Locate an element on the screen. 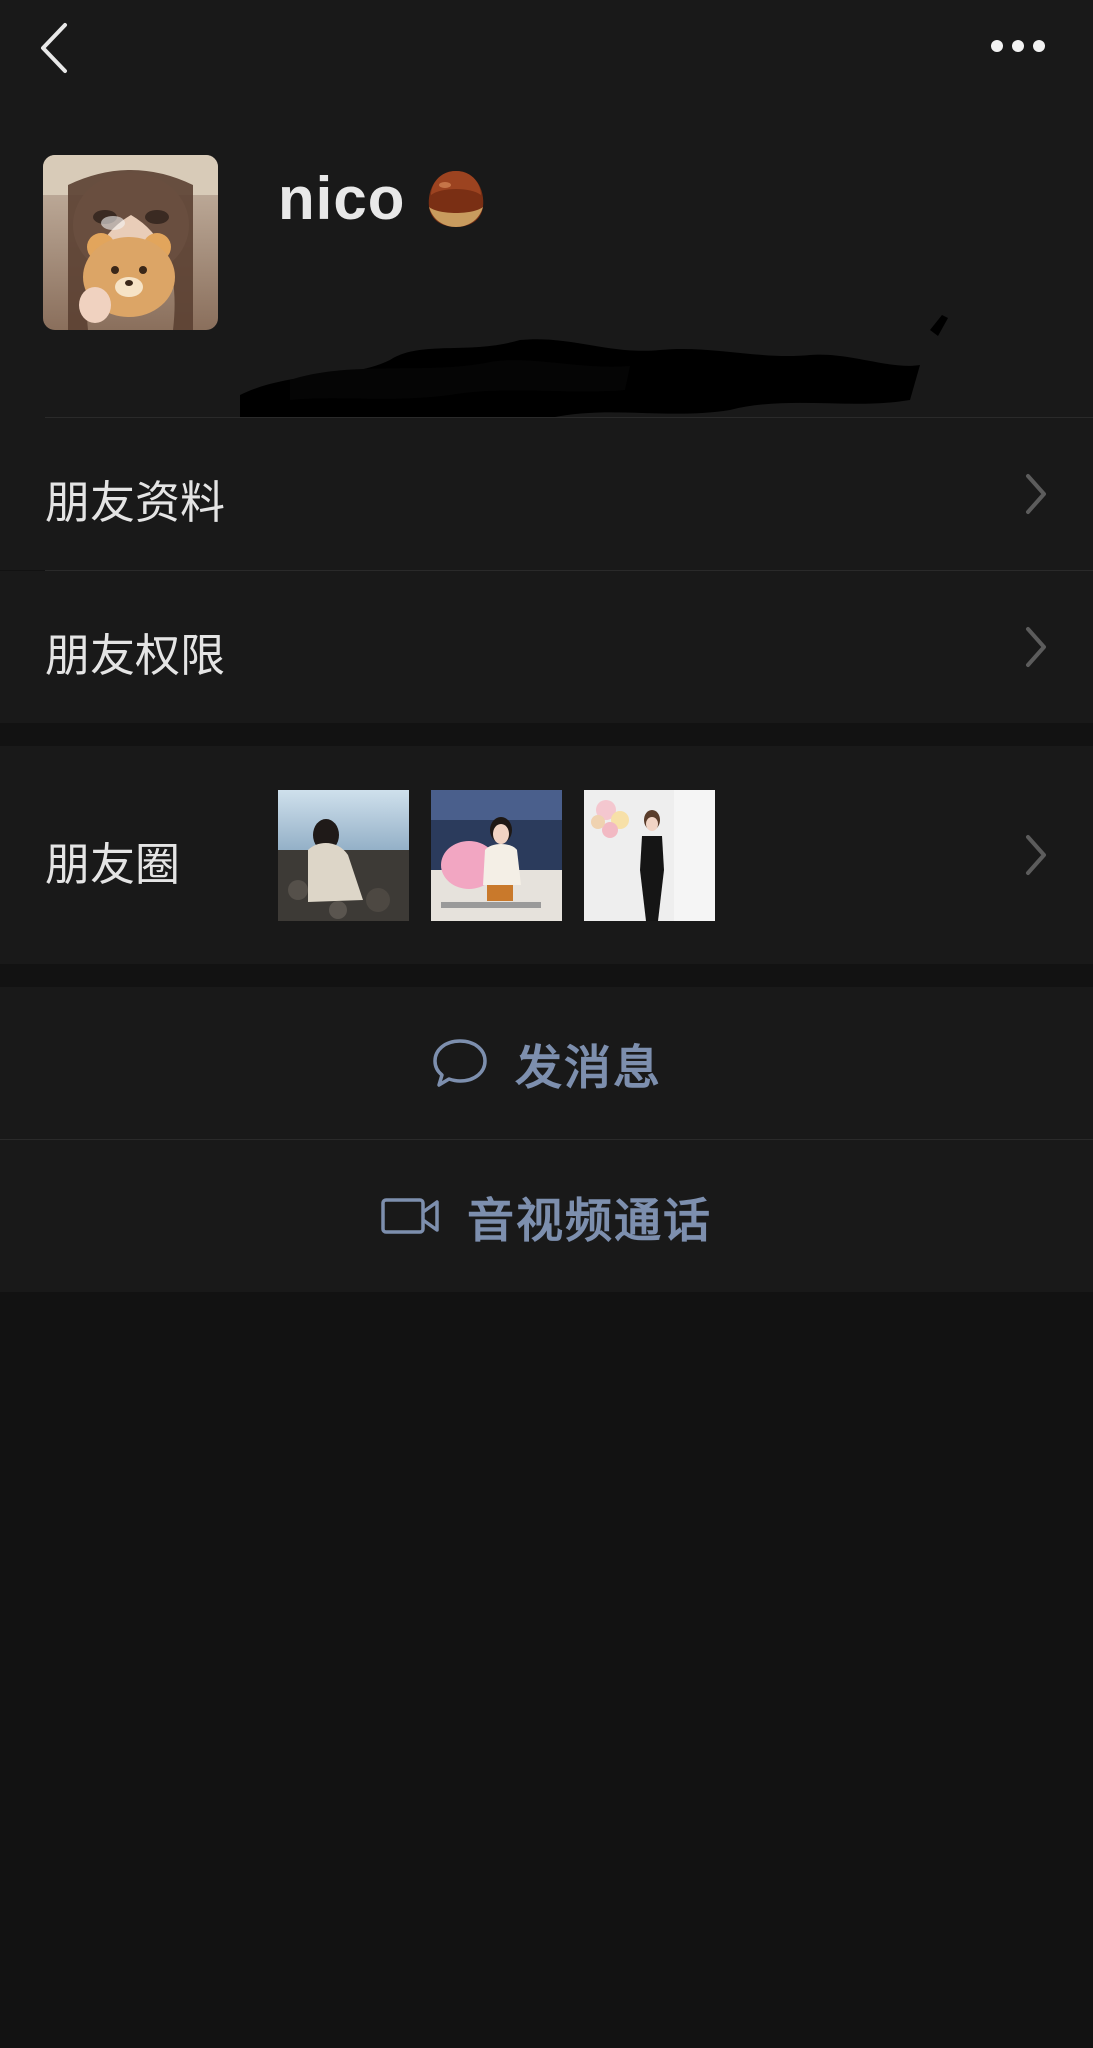 This screenshot has width=1093, height=2048. friend-permissions-row: 朋友权限 is located at coordinates (546, 647).